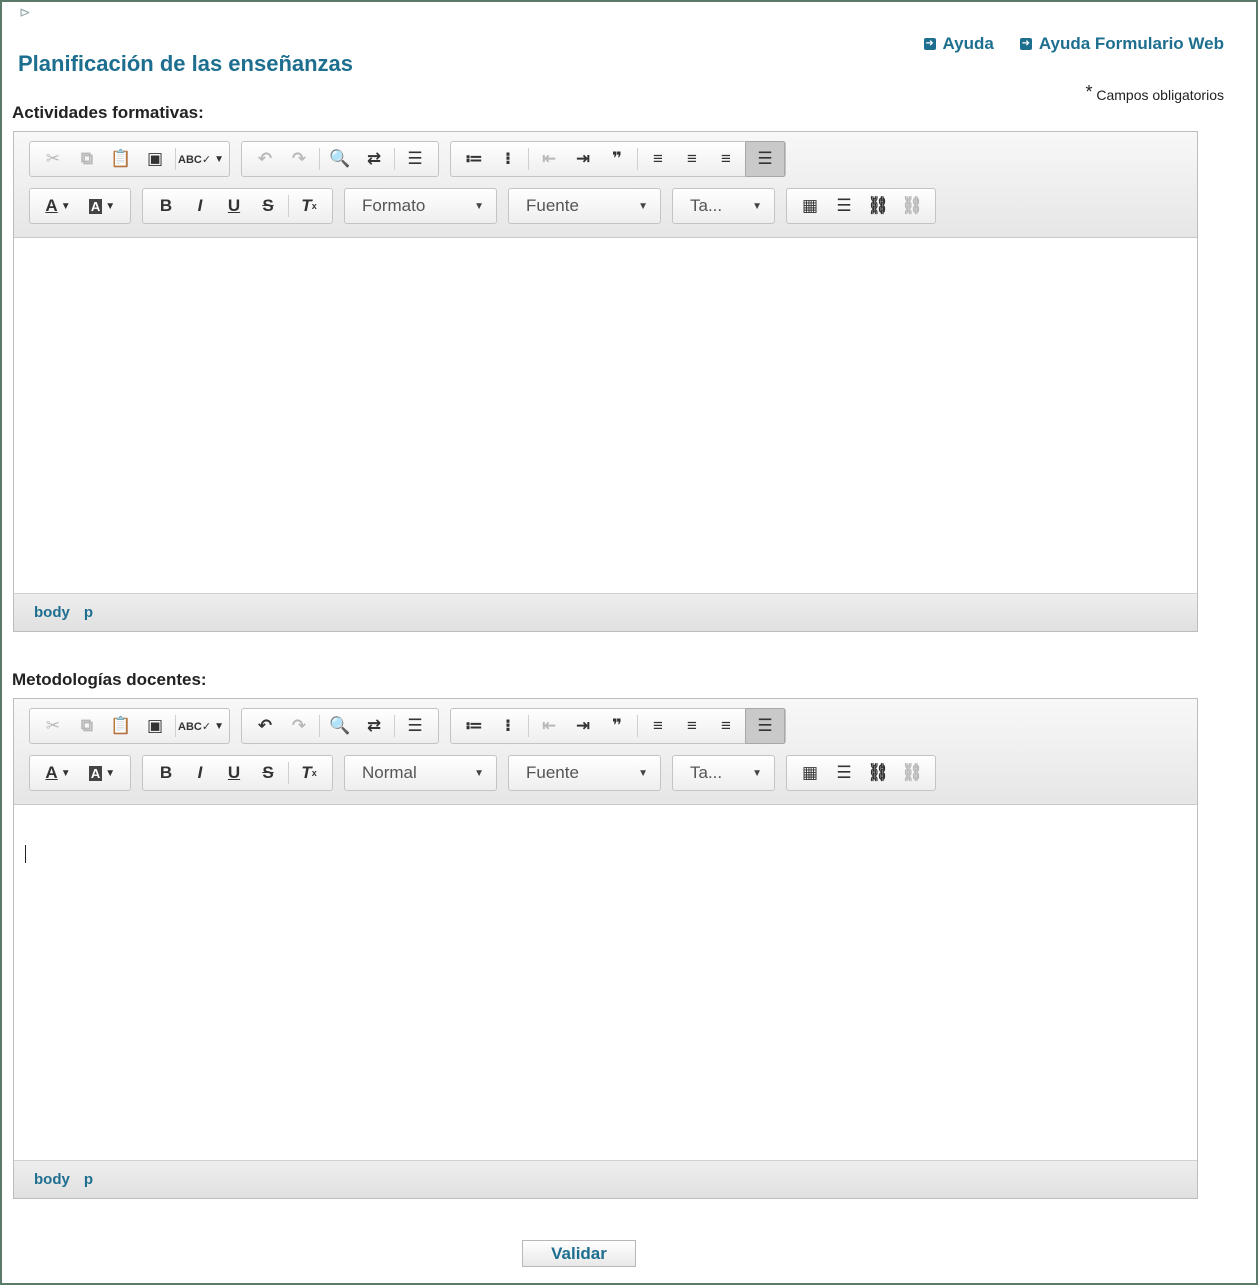 This screenshot has height=1285, width=1258. I want to click on help-link: ➜ Ayuda, so click(958, 44).